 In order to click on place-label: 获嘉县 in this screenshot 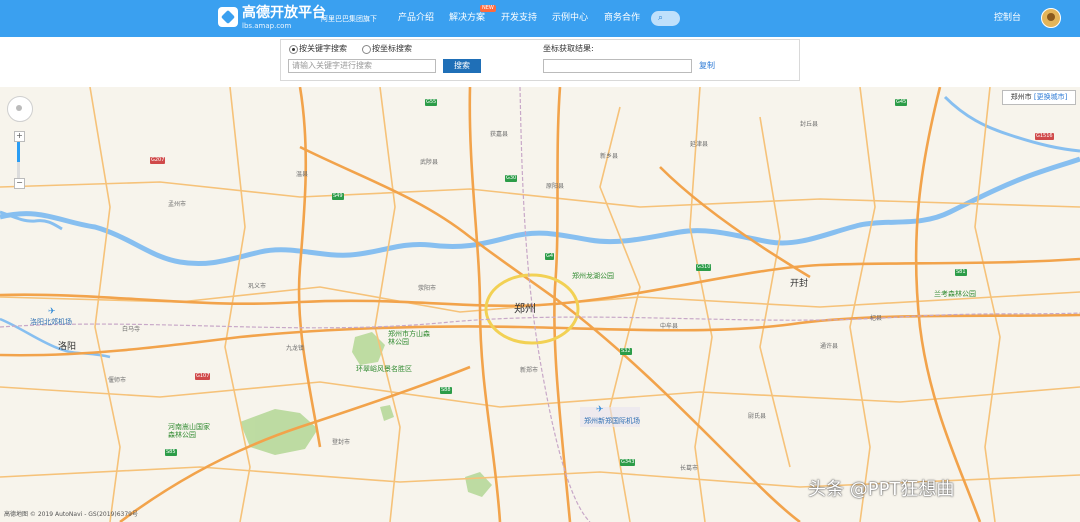, I will do `click(499, 134)`.